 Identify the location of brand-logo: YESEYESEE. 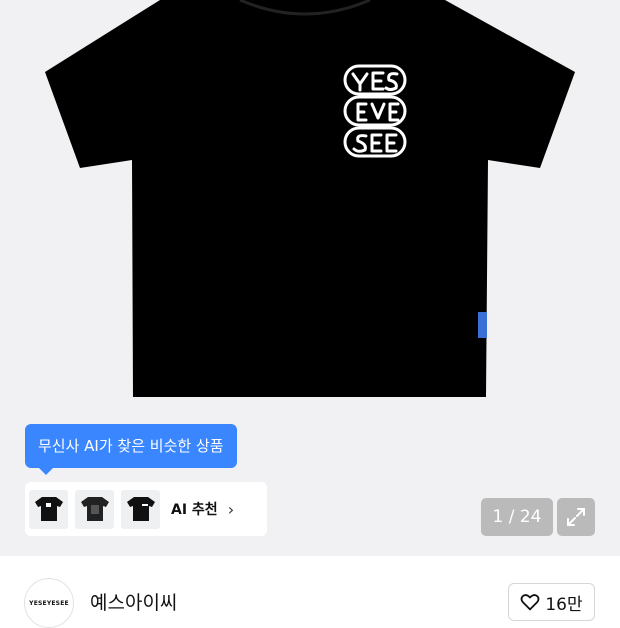
(49, 603).